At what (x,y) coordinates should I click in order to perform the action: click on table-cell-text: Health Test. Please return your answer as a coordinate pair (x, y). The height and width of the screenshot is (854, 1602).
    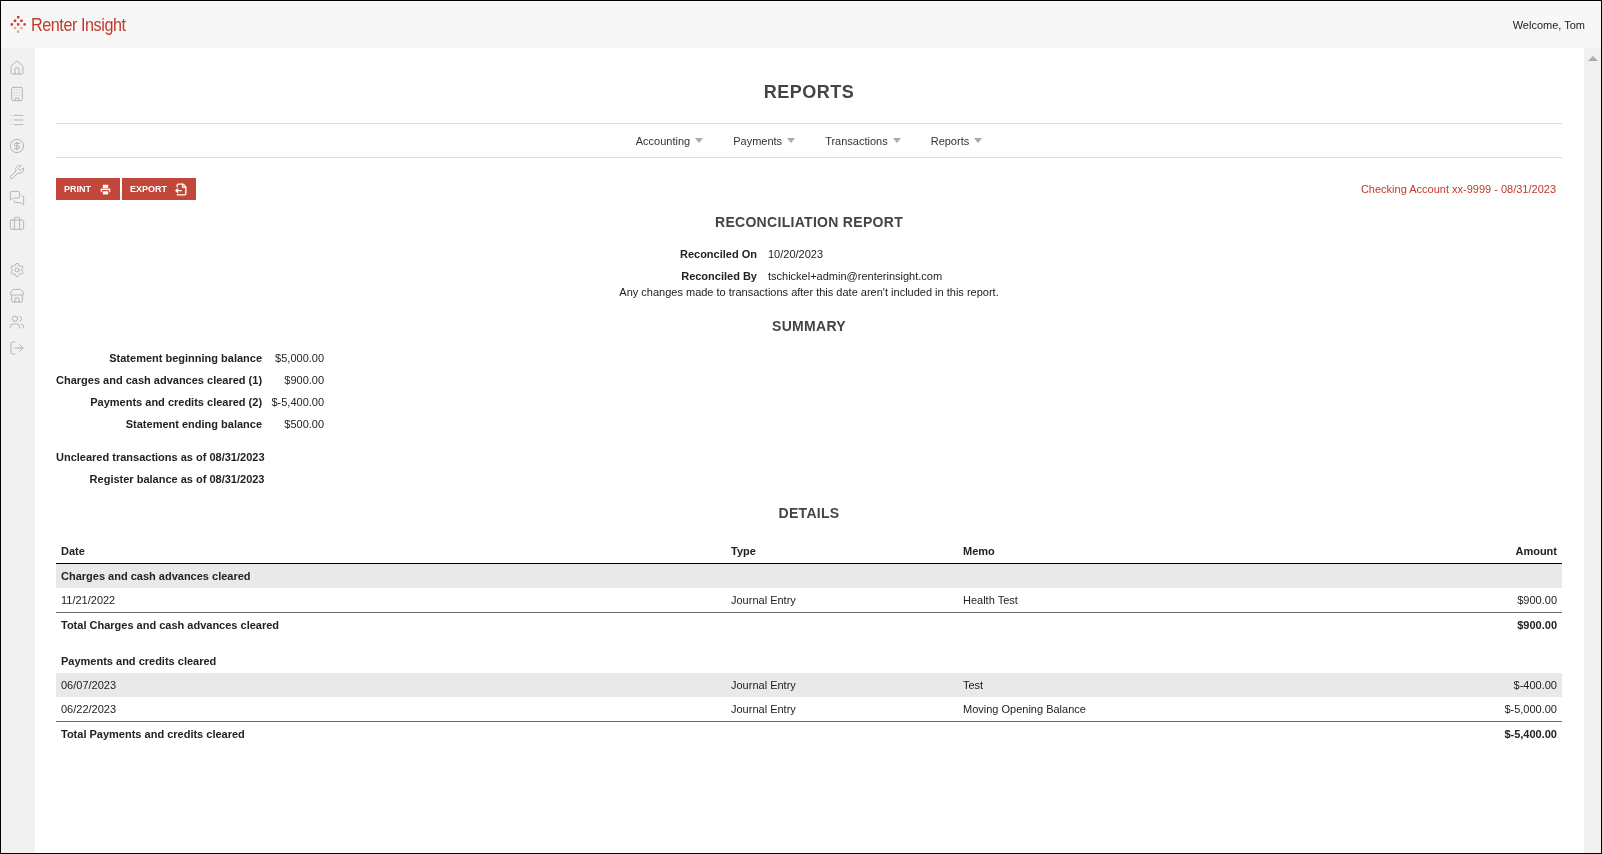
    Looking at the image, I should click on (990, 600).